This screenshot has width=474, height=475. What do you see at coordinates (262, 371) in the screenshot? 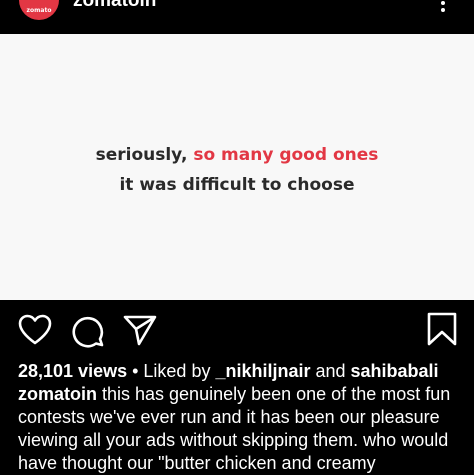
I see `liker-1-link: _nikhiljnair` at bounding box center [262, 371].